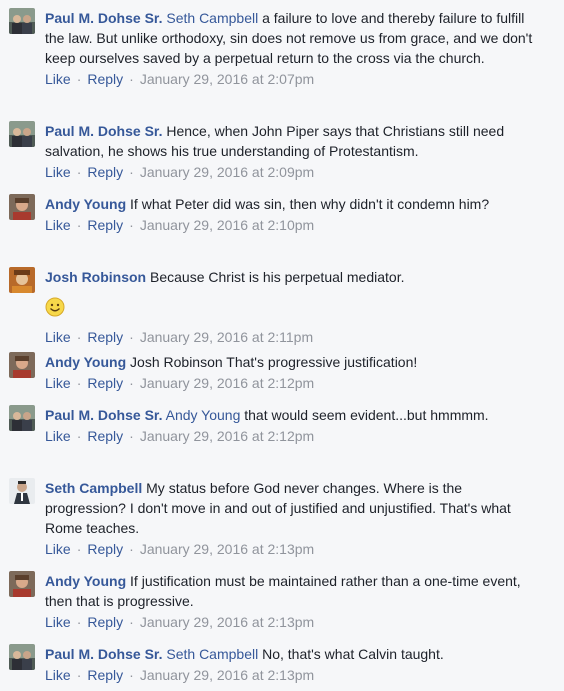 The height and width of the screenshot is (691, 564). I want to click on comment-actions: Like · Reply · January 29, 2016 at 2:09pm, so click(294, 172).